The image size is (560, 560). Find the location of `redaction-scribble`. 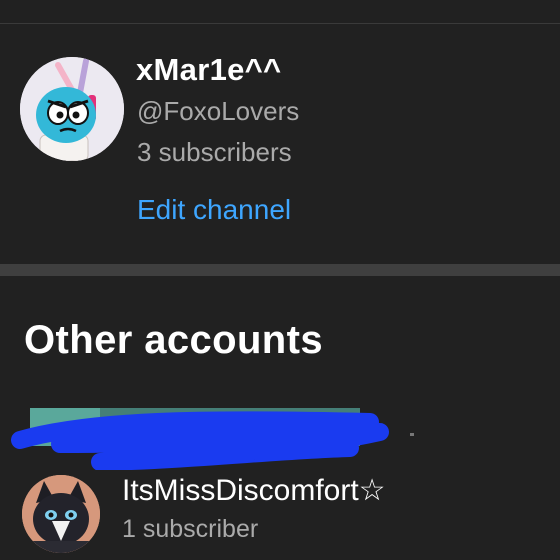

redaction-scribble is located at coordinates (212, 439).